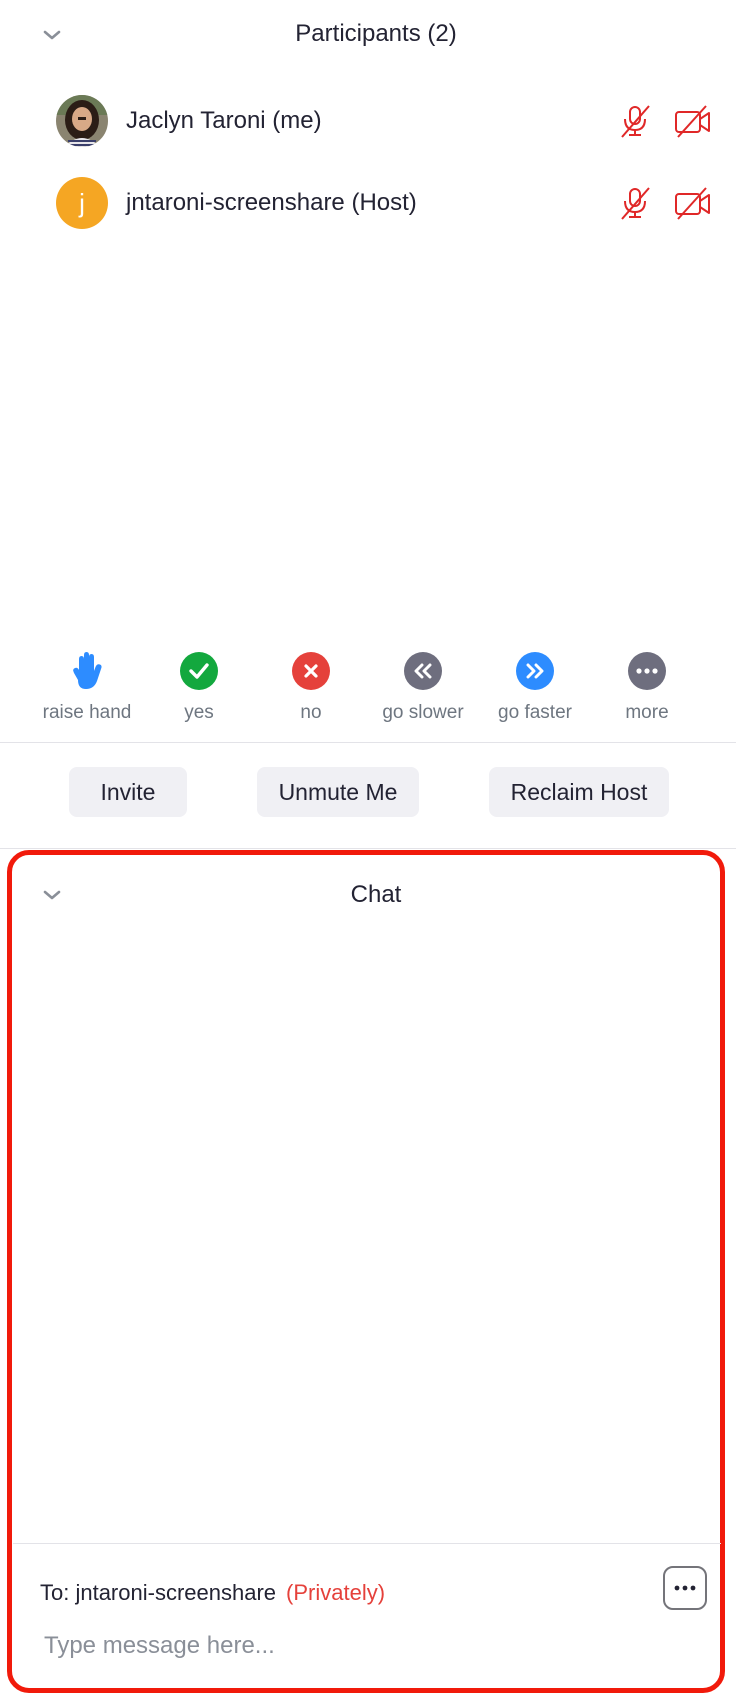  I want to click on reaction-go-faster: go faster, so click(535, 688).